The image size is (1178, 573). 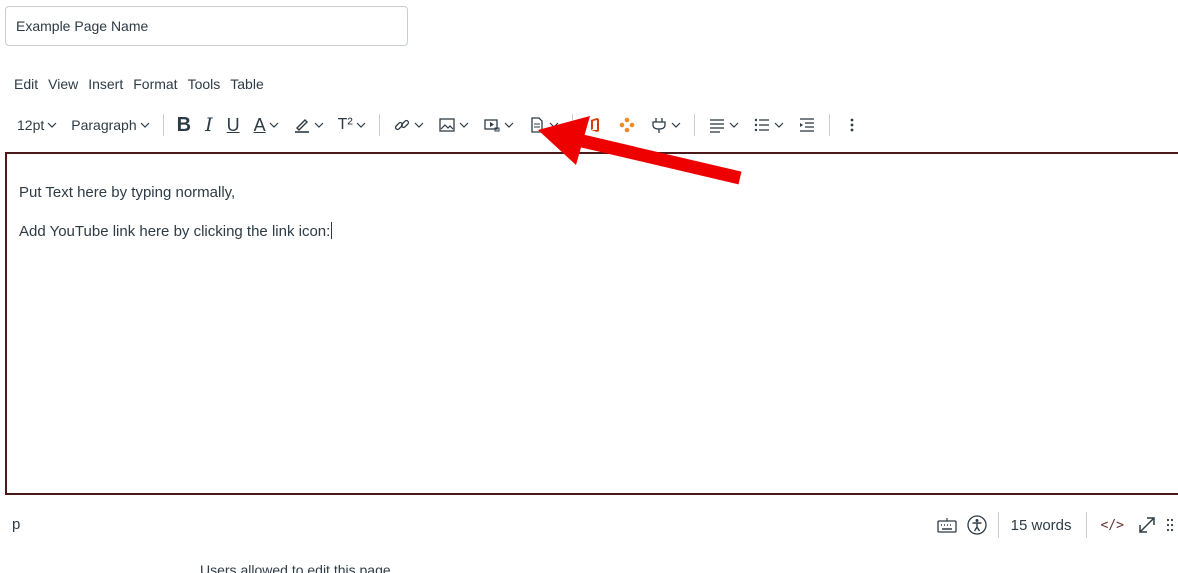 What do you see at coordinates (301, 126) in the screenshot?
I see `highlighter-icon` at bounding box center [301, 126].